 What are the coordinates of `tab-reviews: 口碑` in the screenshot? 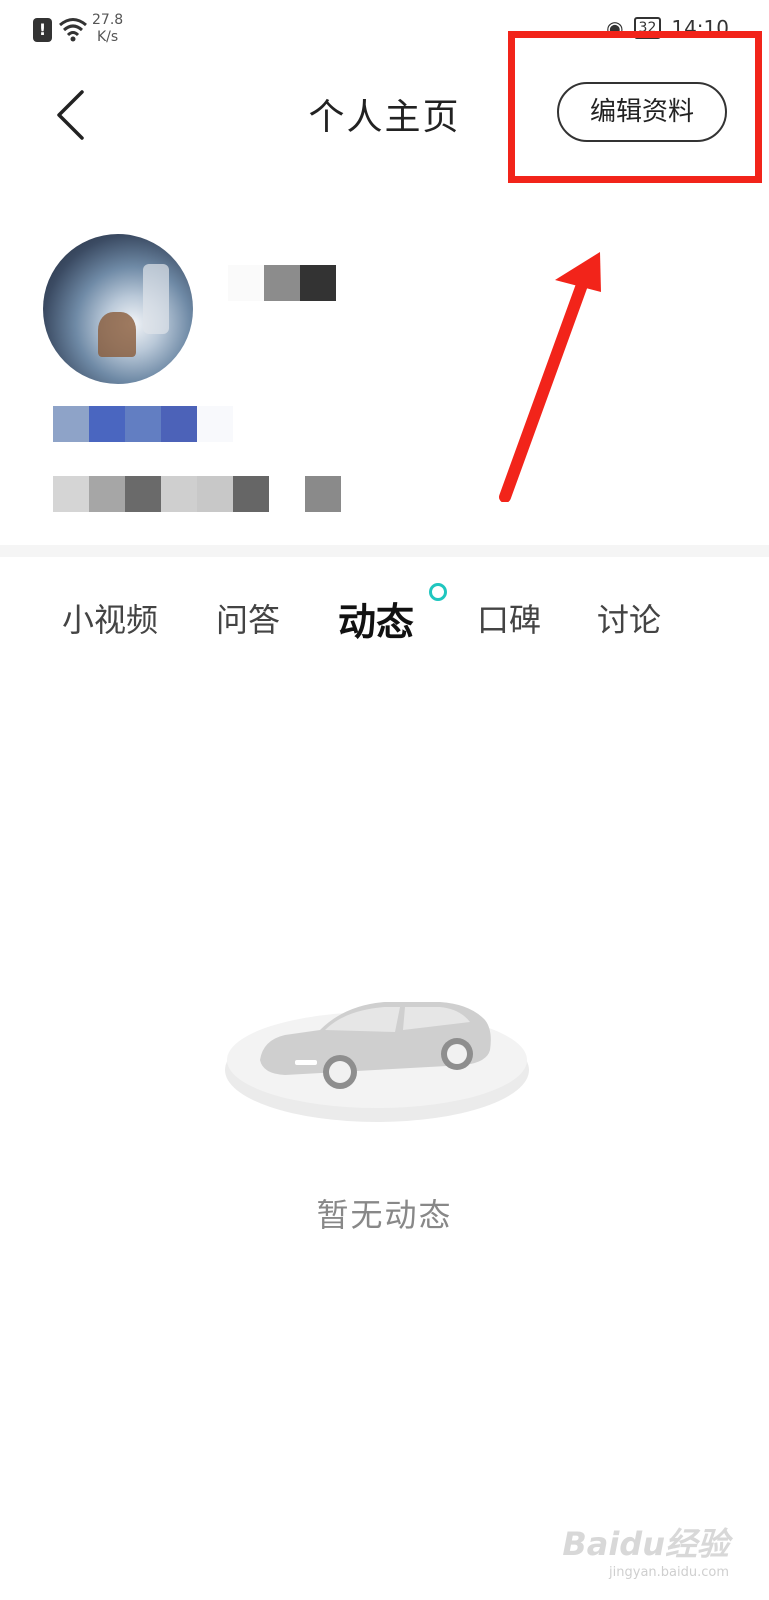 It's located at (509, 618).